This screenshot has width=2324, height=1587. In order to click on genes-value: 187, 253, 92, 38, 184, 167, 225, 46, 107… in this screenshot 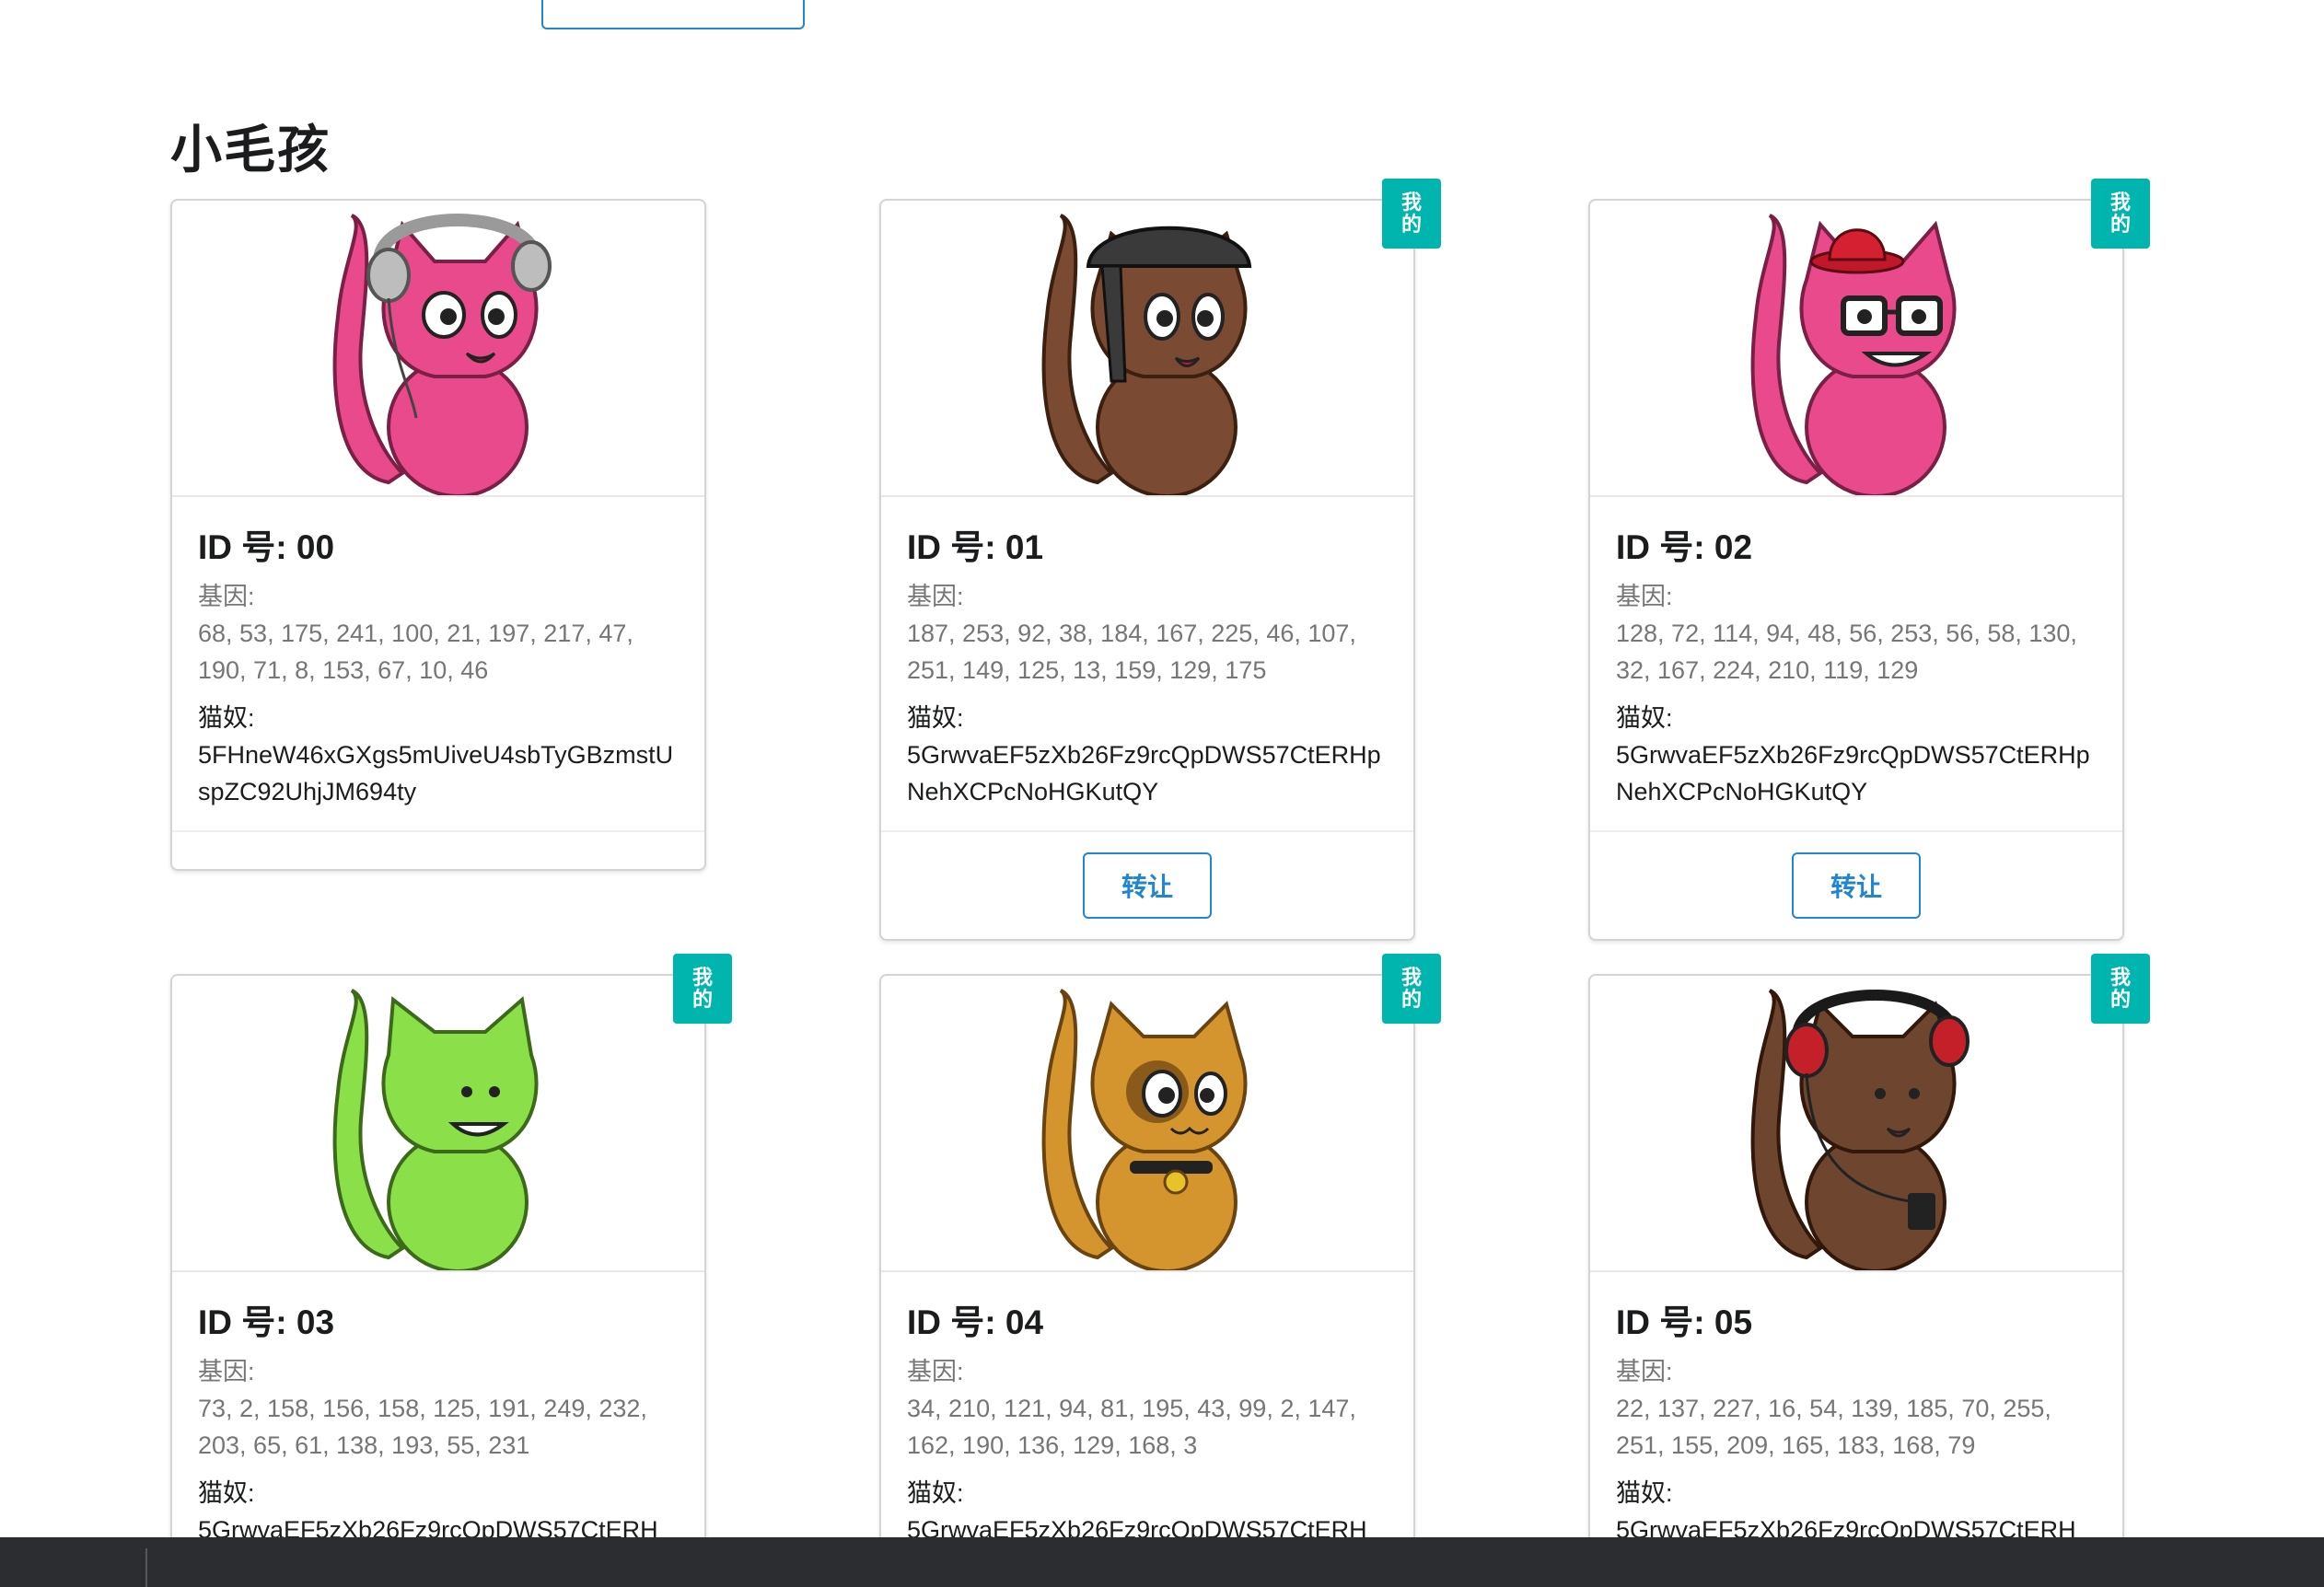, I will do `click(1131, 652)`.